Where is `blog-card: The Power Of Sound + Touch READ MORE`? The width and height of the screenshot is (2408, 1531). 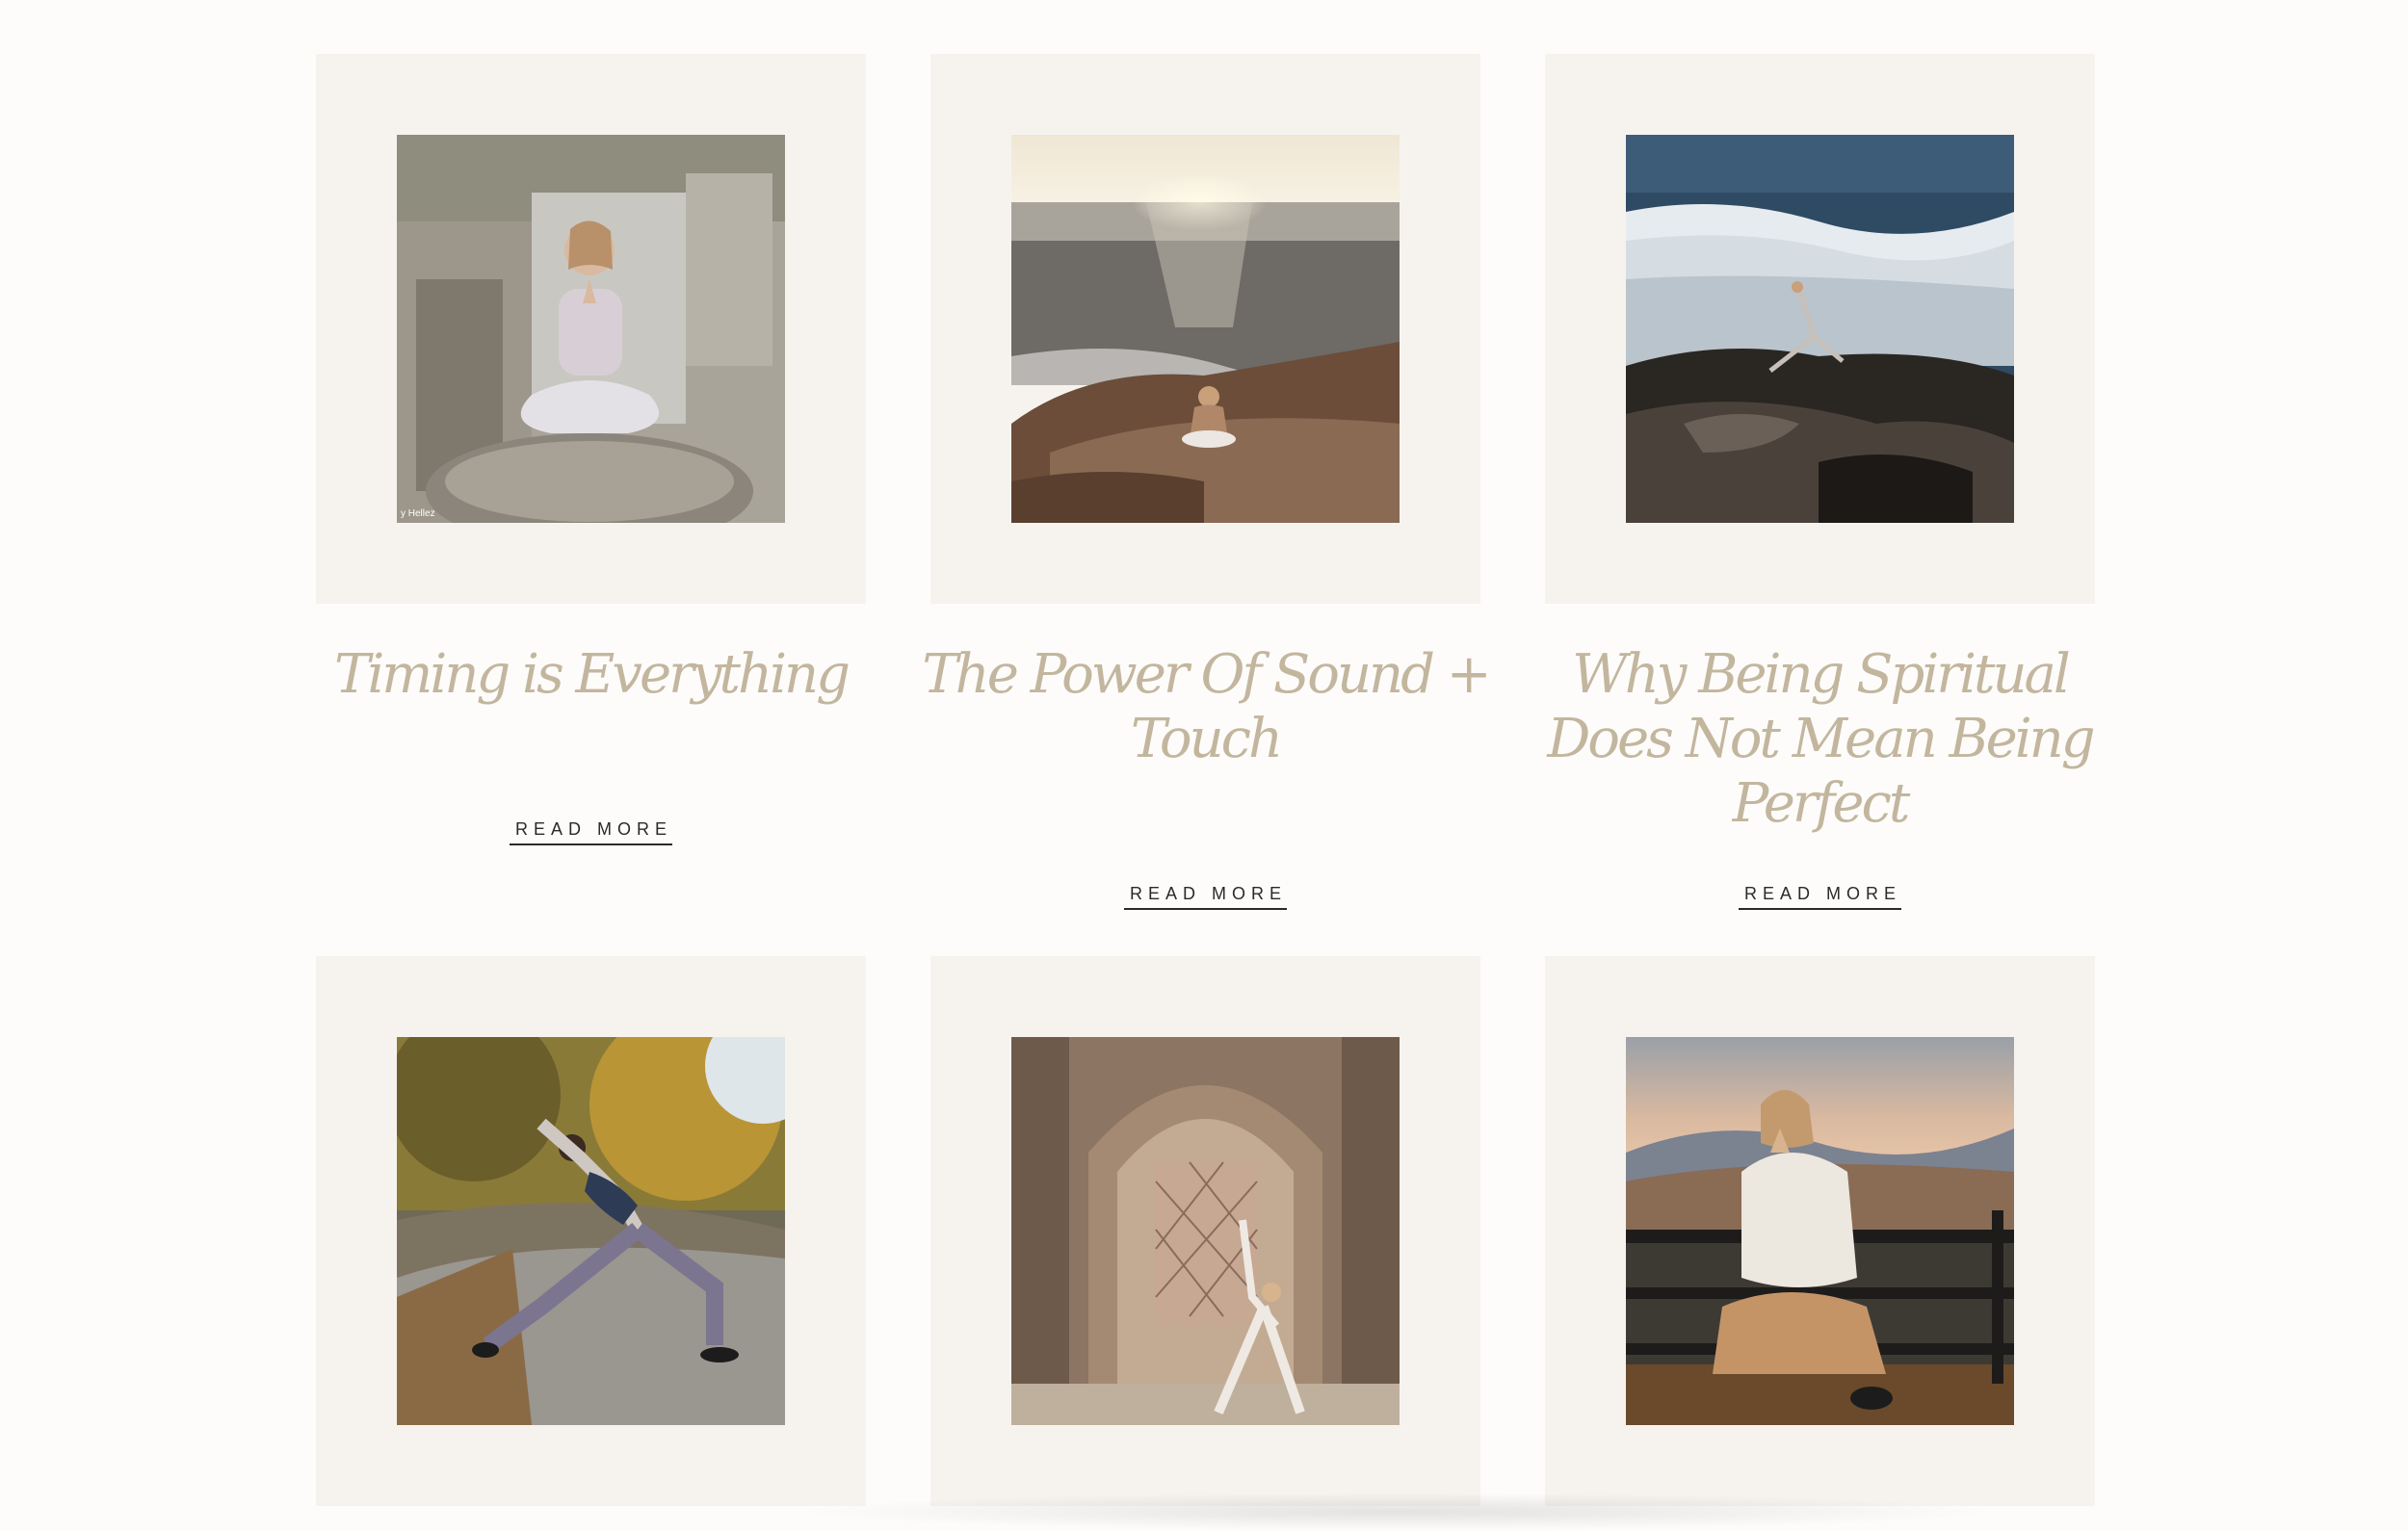
blog-card: The Power Of Sound + Touch READ MORE is located at coordinates (1207, 482).